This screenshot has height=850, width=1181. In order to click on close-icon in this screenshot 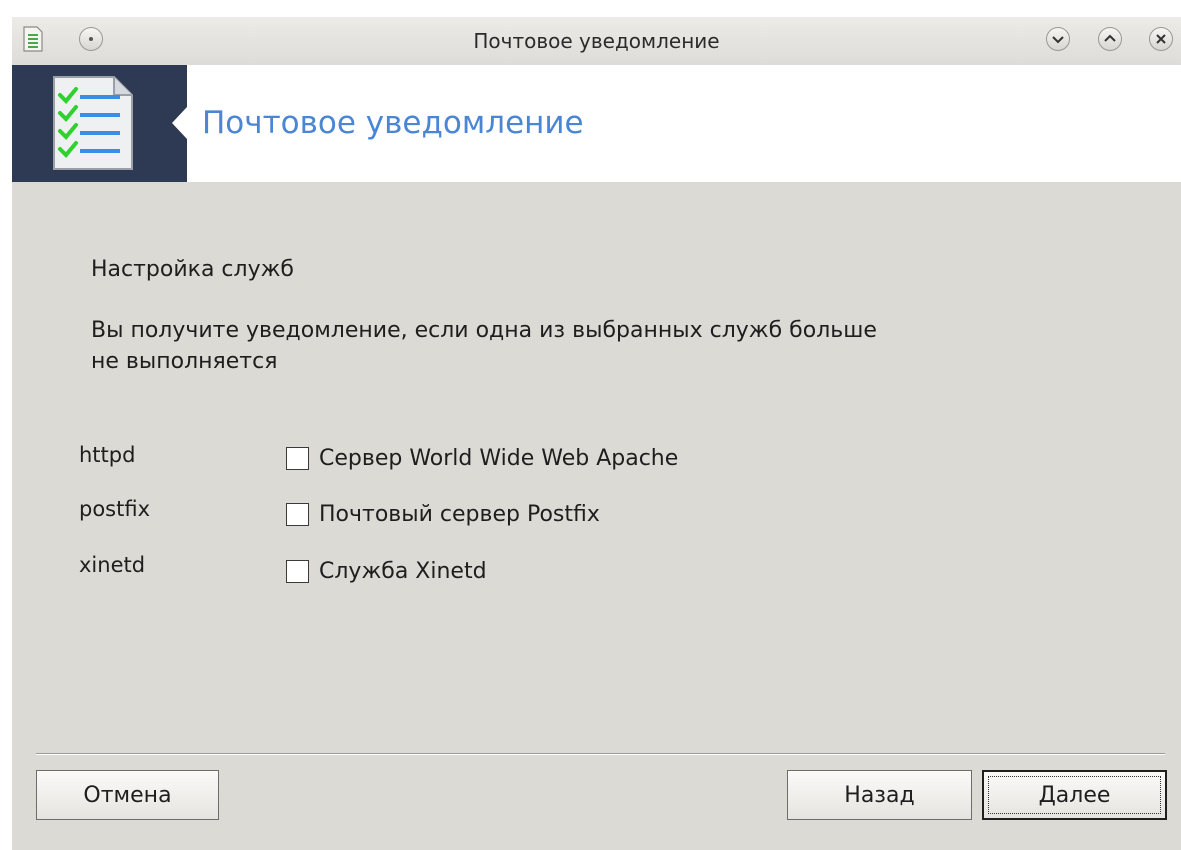, I will do `click(1161, 39)`.